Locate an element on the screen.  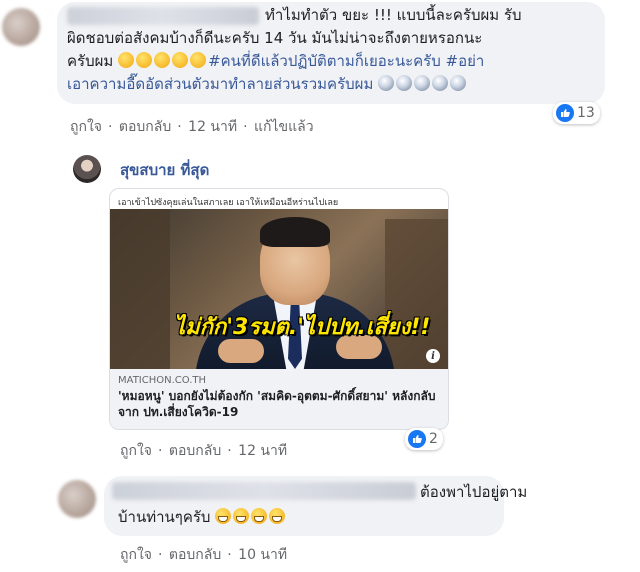
comment-text-line: ต้องพาไปอยู่ตาม is located at coordinates (474, 492).